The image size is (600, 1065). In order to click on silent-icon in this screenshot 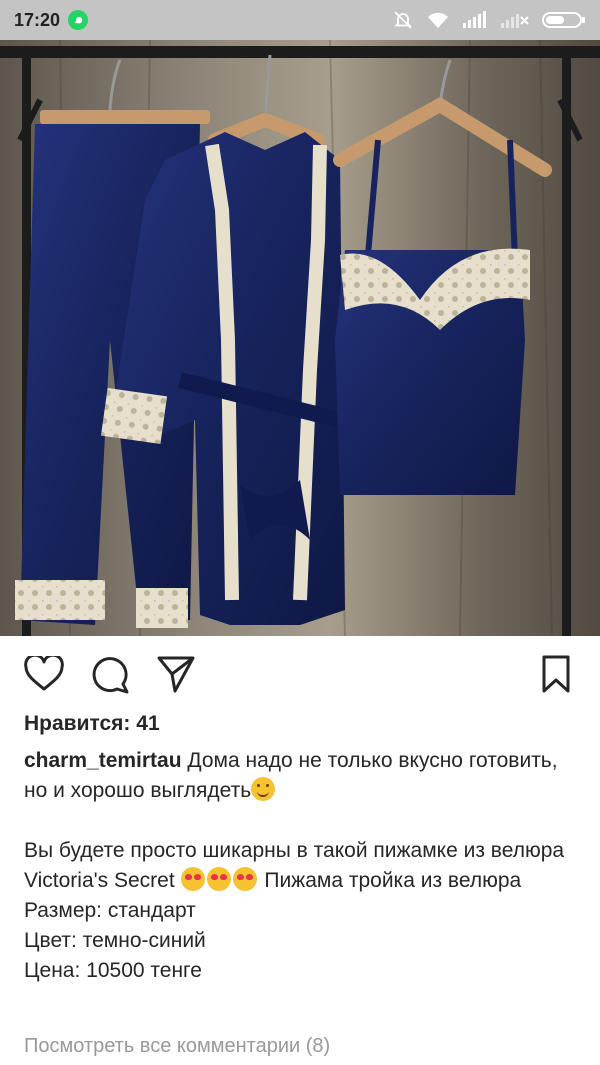, I will do `click(403, 20)`.